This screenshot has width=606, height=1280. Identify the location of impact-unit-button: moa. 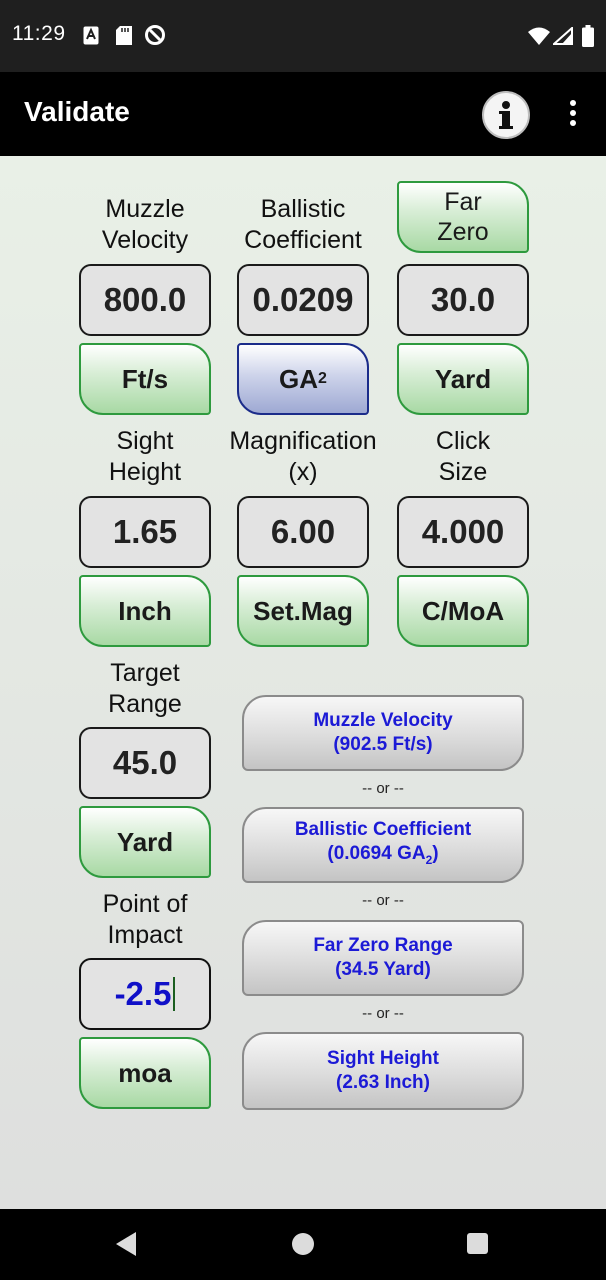
(145, 1073).